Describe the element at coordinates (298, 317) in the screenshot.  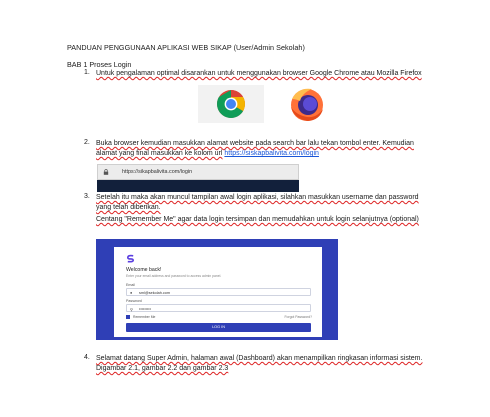
I see `forgot-password-link: Forgot Password?` at that location.